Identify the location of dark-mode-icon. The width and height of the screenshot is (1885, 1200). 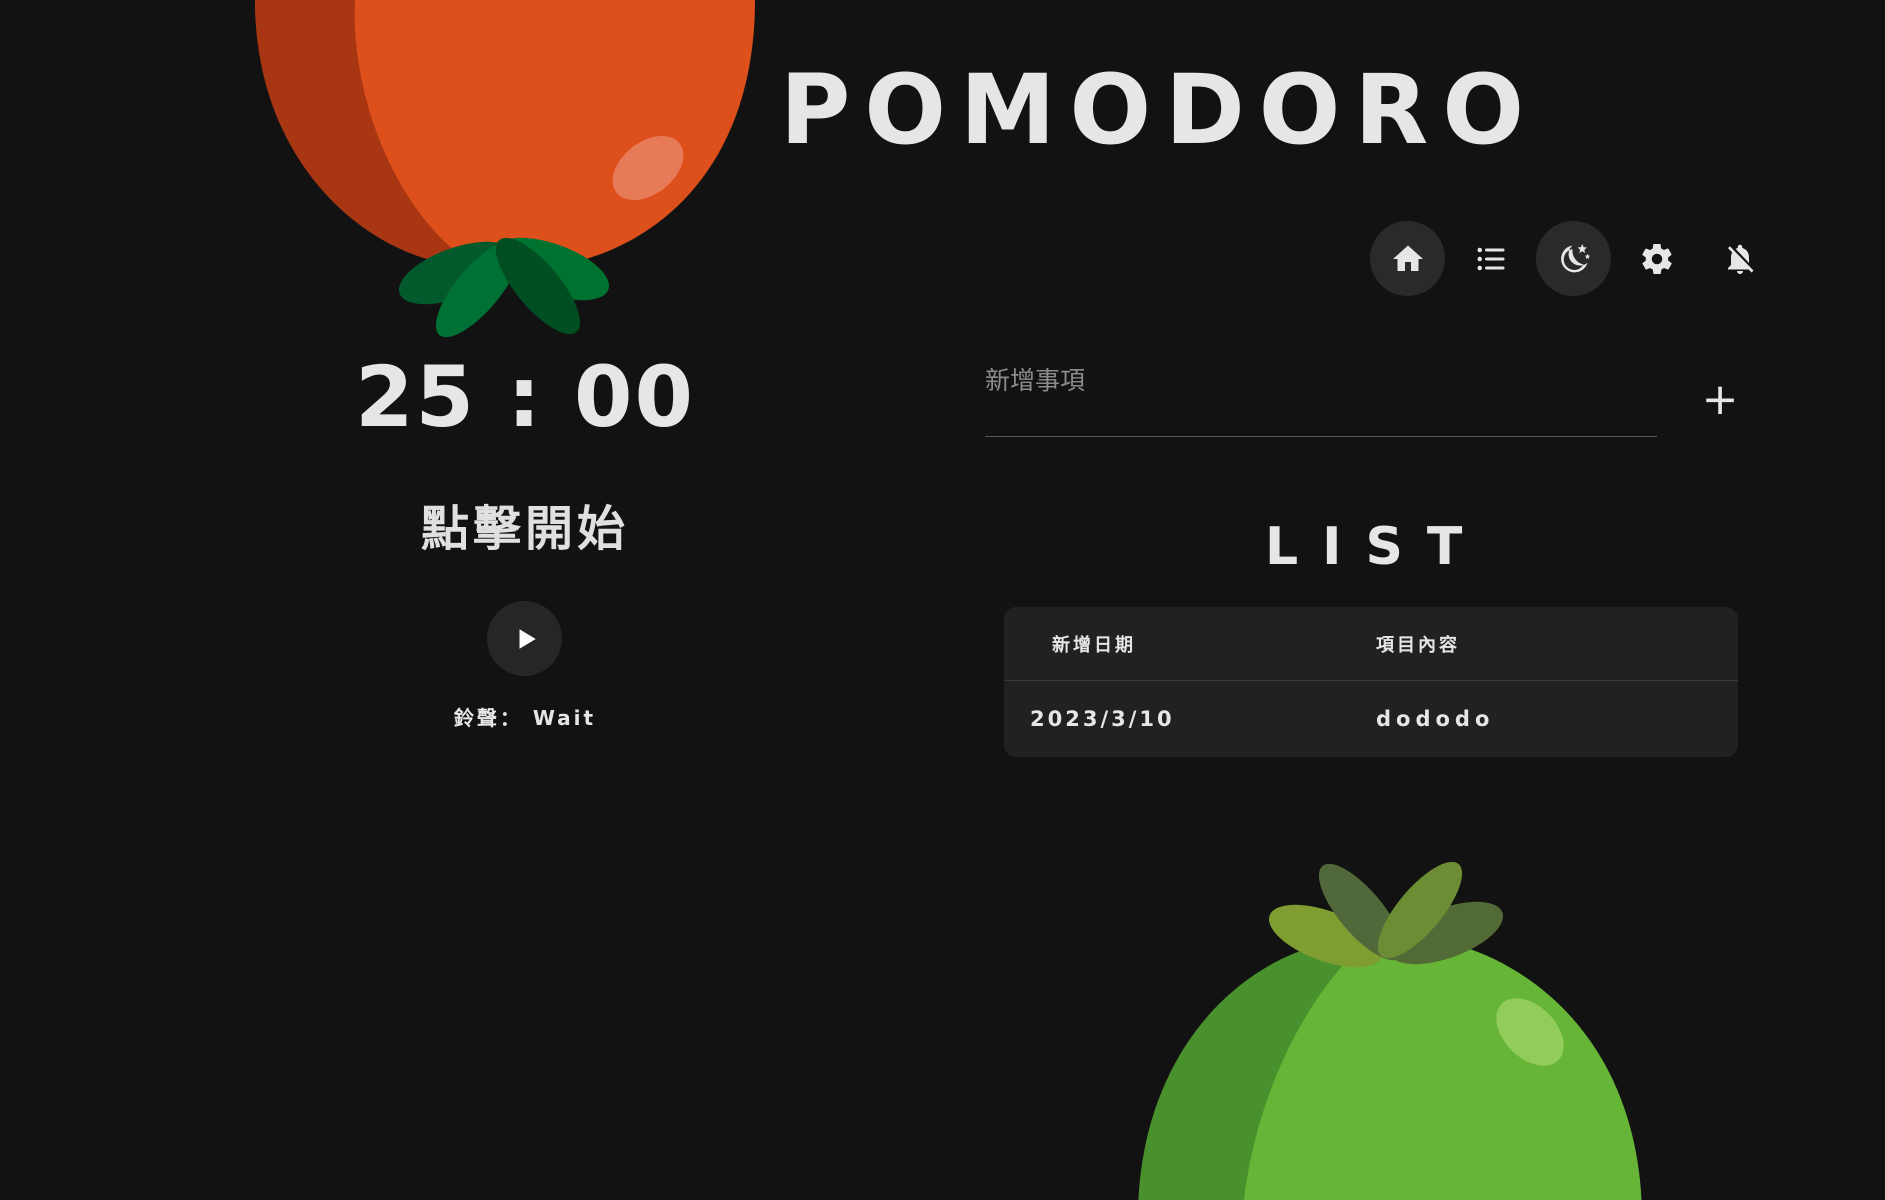
(1575, 257).